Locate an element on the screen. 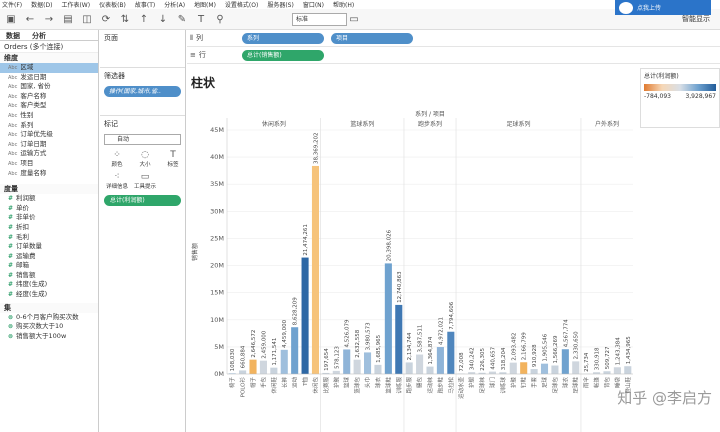 The width and height of the screenshot is (720, 432). detail-button: ⁖ 详细信息 is located at coordinates (117, 181).